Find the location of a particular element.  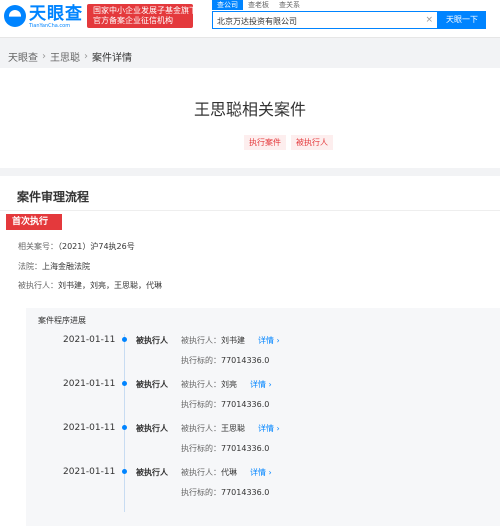

entry-person: 被执行人：代琳 is located at coordinates (209, 472).